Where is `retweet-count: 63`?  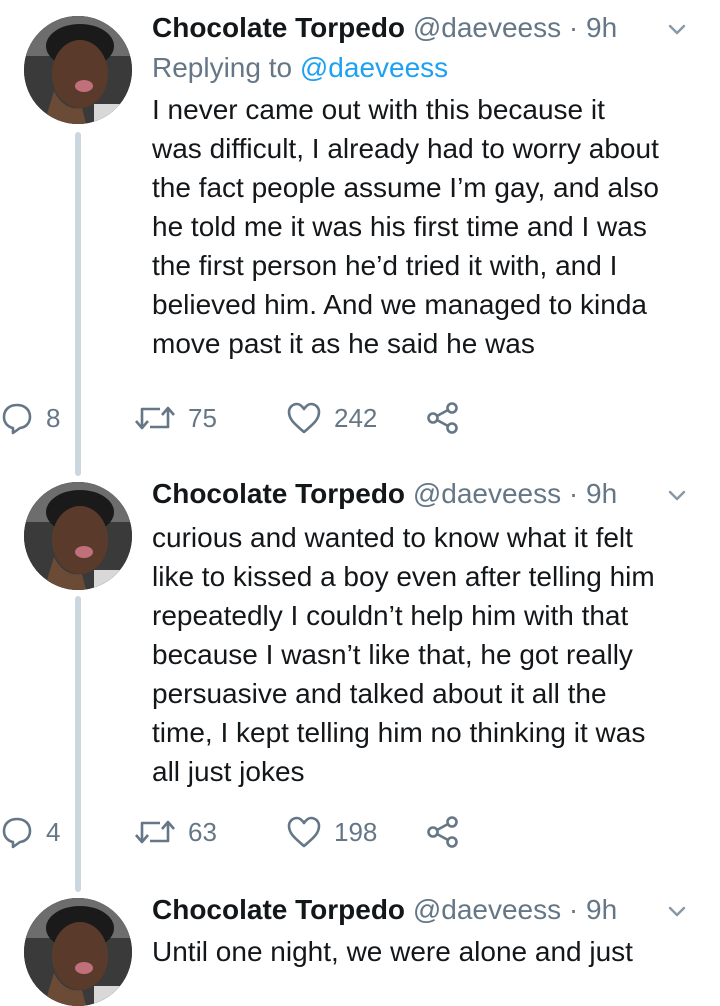
retweet-count: 63 is located at coordinates (202, 831).